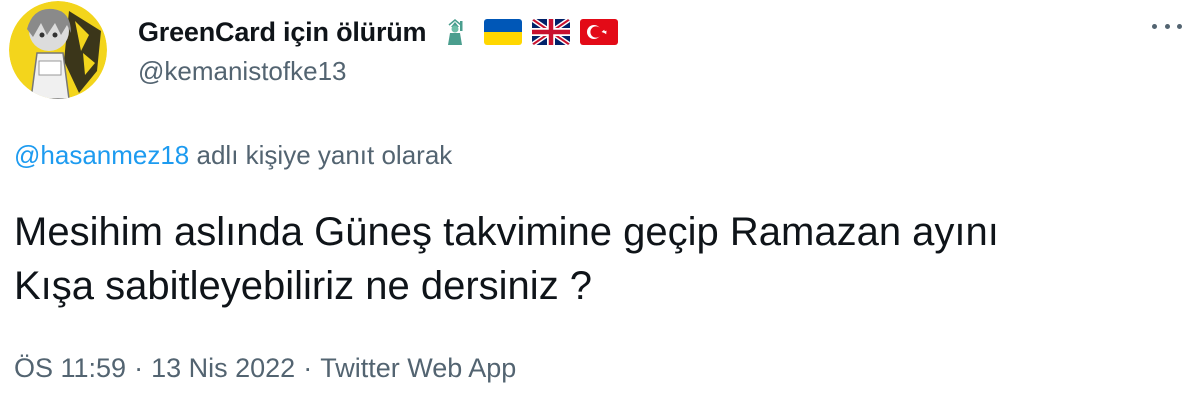 Image resolution: width=1200 pixels, height=405 pixels. Describe the element at coordinates (303, 286) in the screenshot. I see `tweet-text-line: Kışa sabitleyebiliriz ne dersiniz ?` at that location.